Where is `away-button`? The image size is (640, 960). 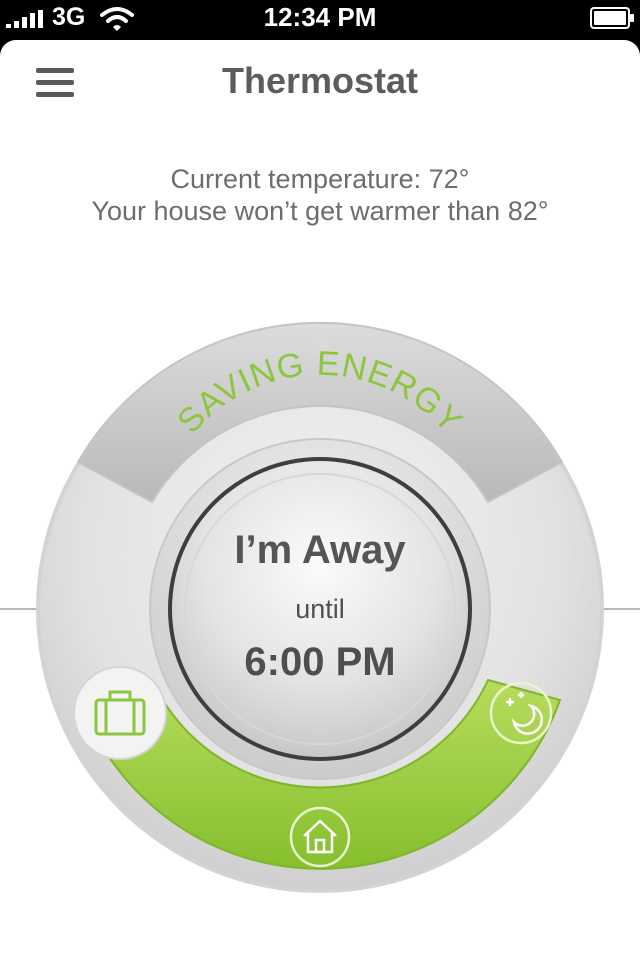 away-button is located at coordinates (120, 713).